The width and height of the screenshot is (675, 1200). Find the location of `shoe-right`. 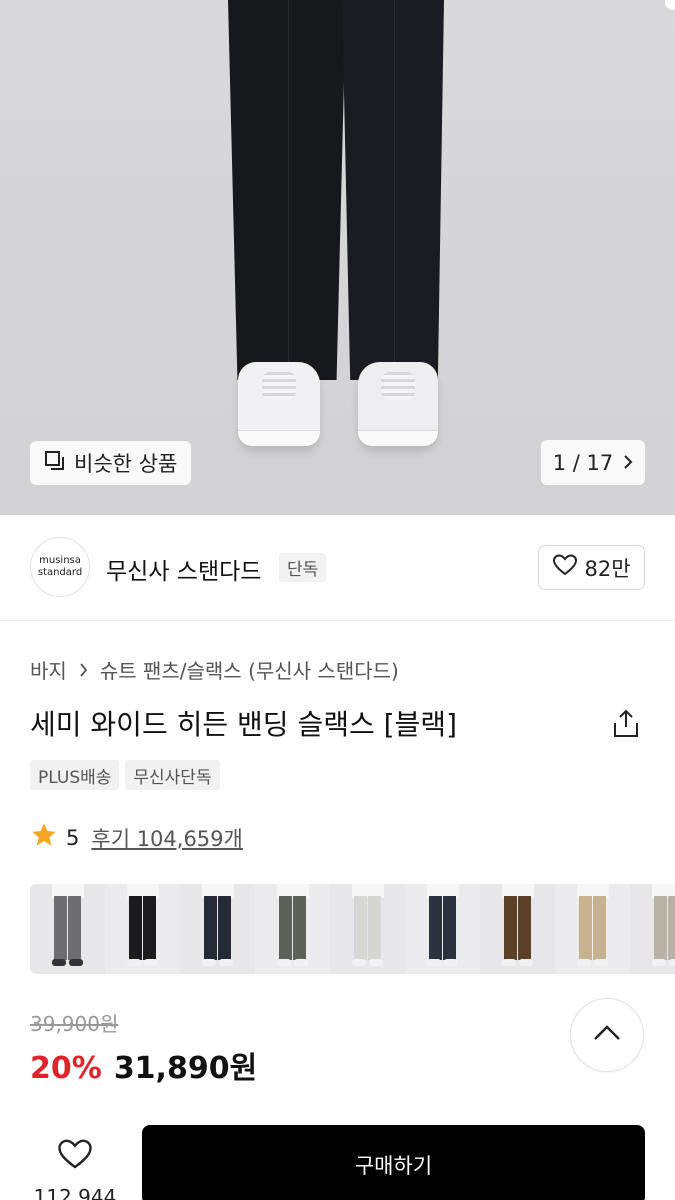

shoe-right is located at coordinates (398, 404).